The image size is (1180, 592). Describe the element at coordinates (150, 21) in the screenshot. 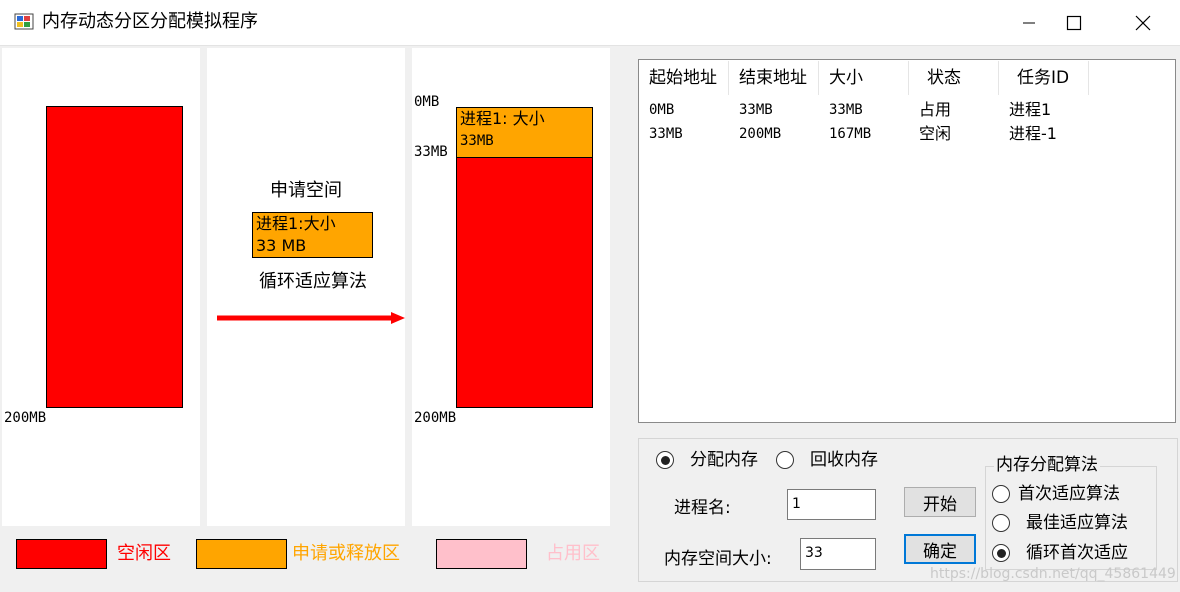

I see `window-title: 内存动态分区分配模拟程序` at that location.